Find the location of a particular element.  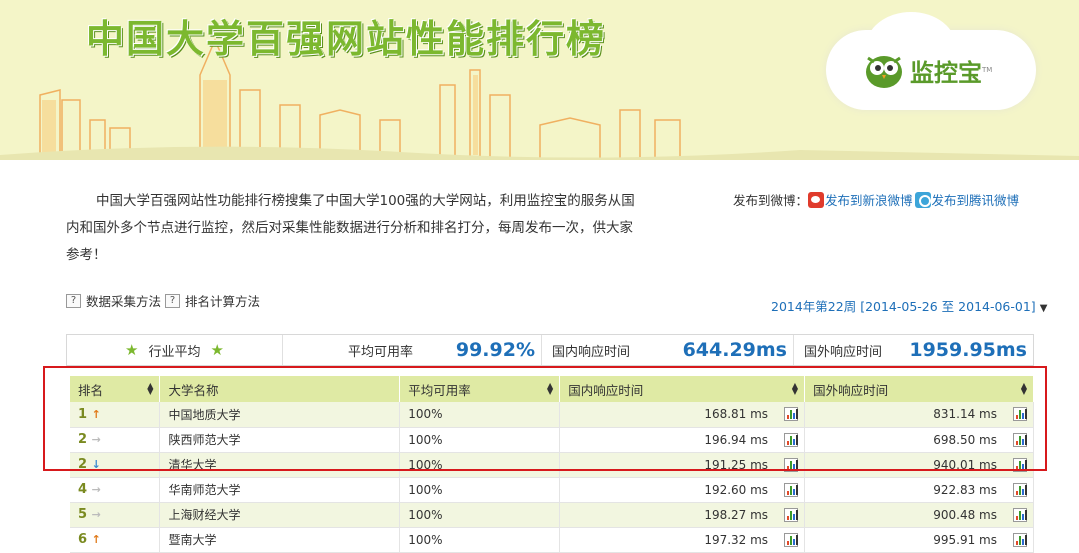

logo-text: 监控宝 is located at coordinates (946, 72).